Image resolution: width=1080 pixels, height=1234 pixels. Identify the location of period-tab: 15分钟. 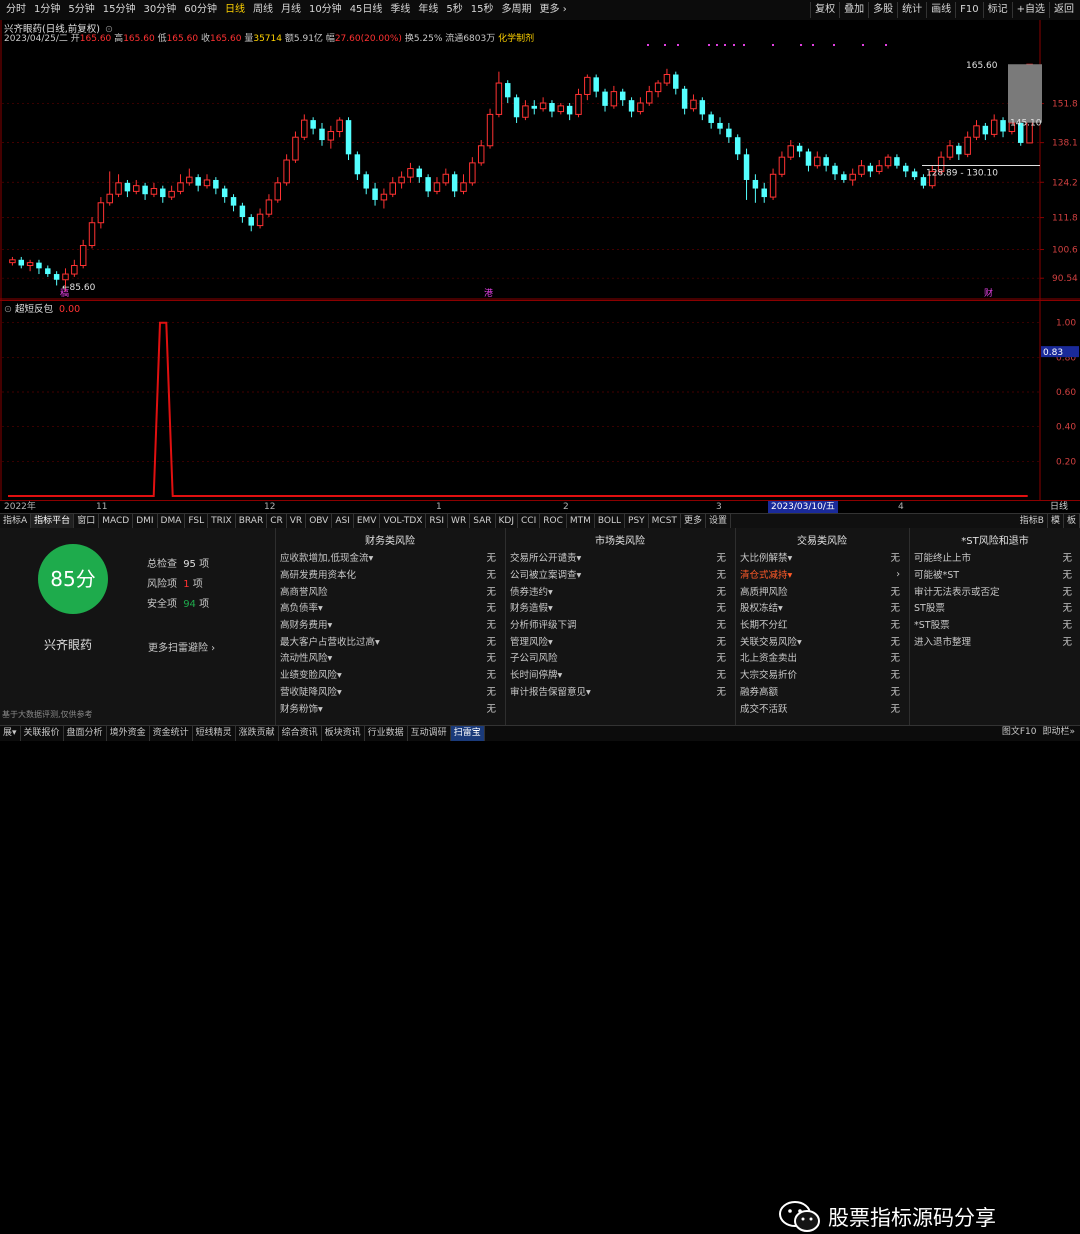
(119, 10).